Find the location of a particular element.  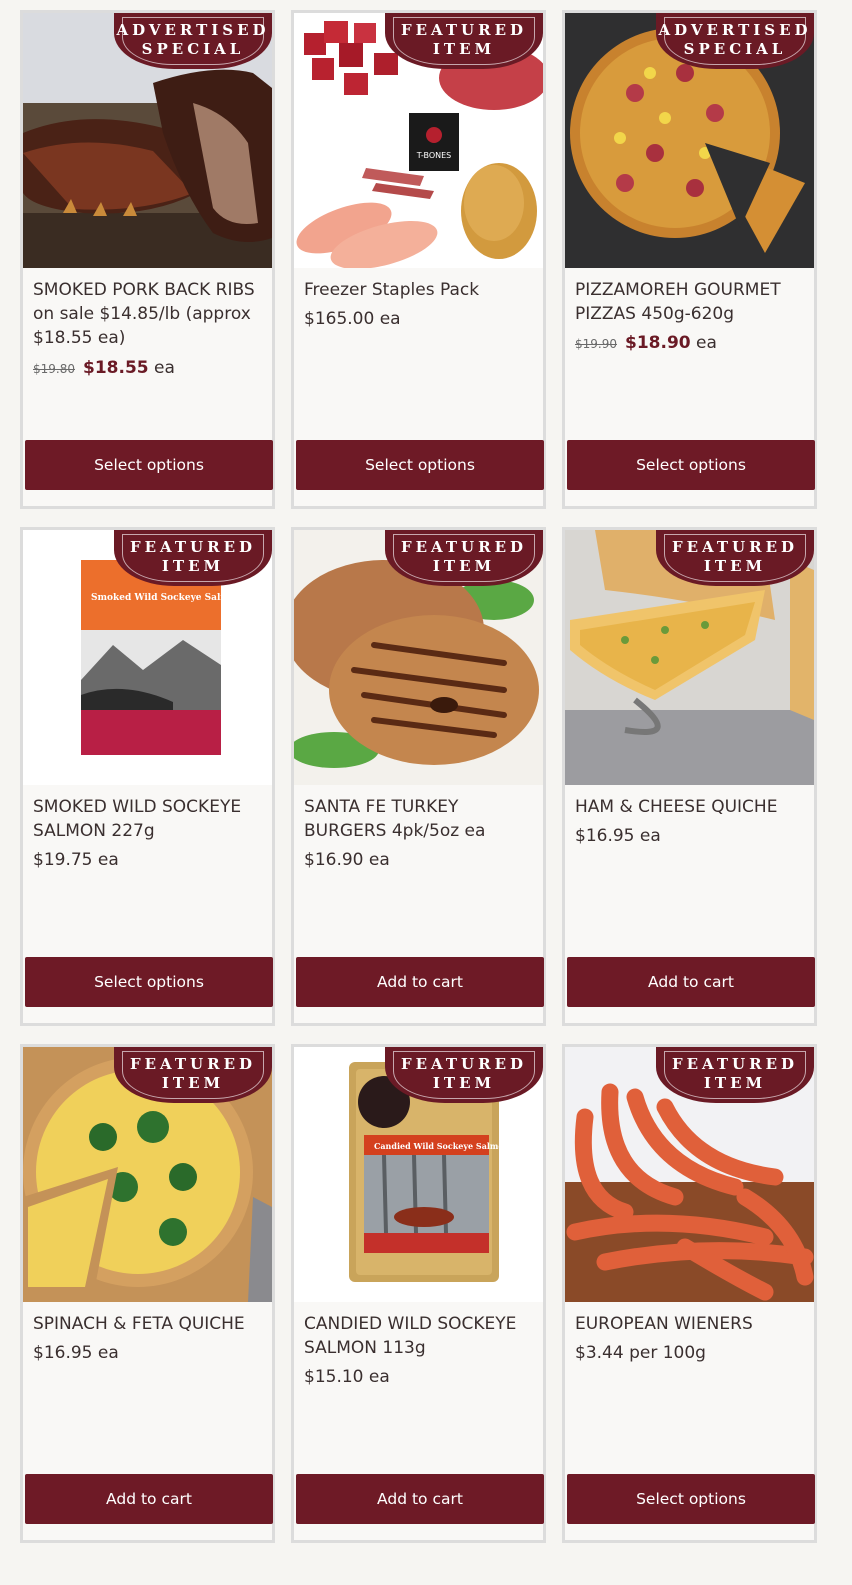

product-title: SMOKED WILD SOCKEYE SALMON 227g is located at coordinates (149, 819).